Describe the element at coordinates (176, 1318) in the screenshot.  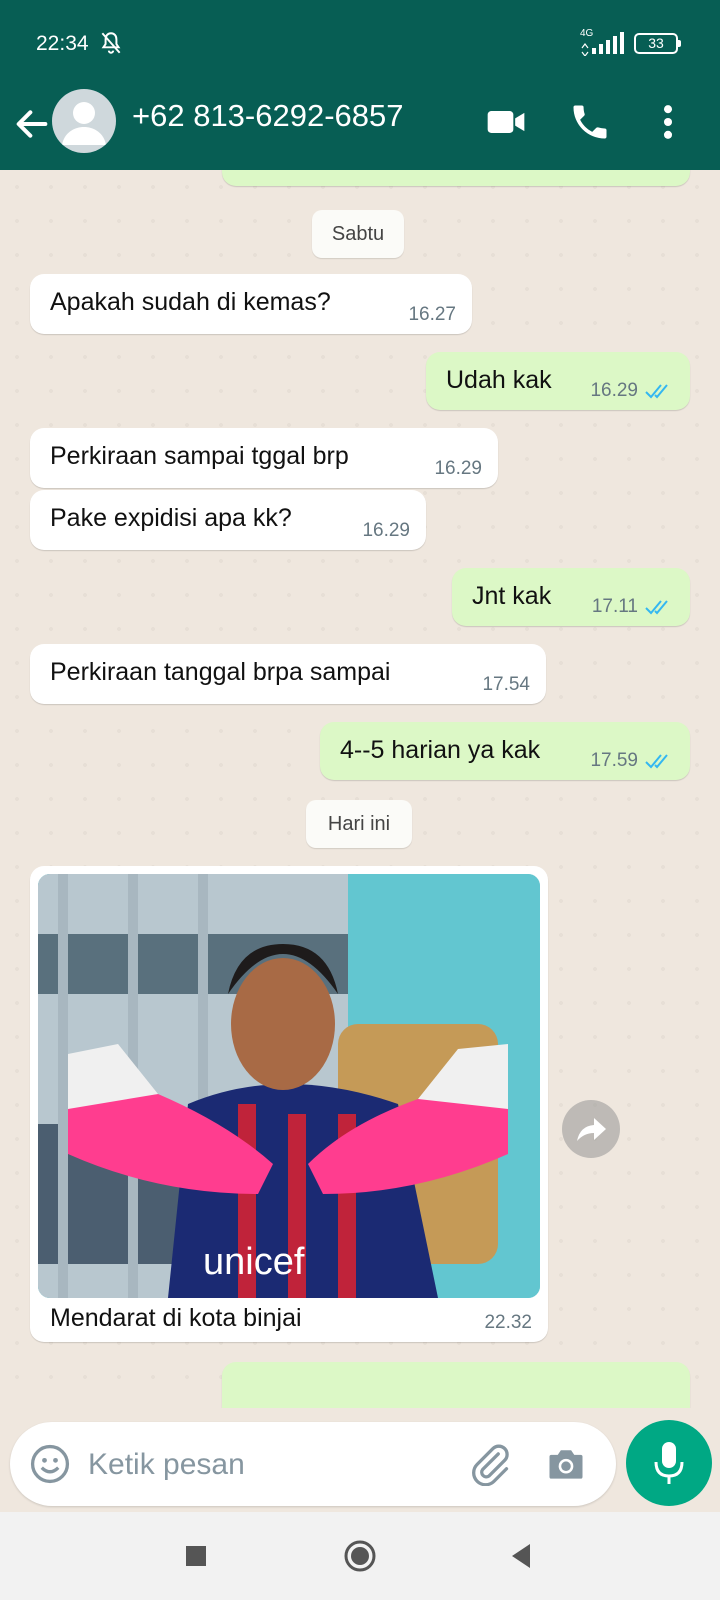
I see `message-caption: Mendarat di kota binjai` at that location.